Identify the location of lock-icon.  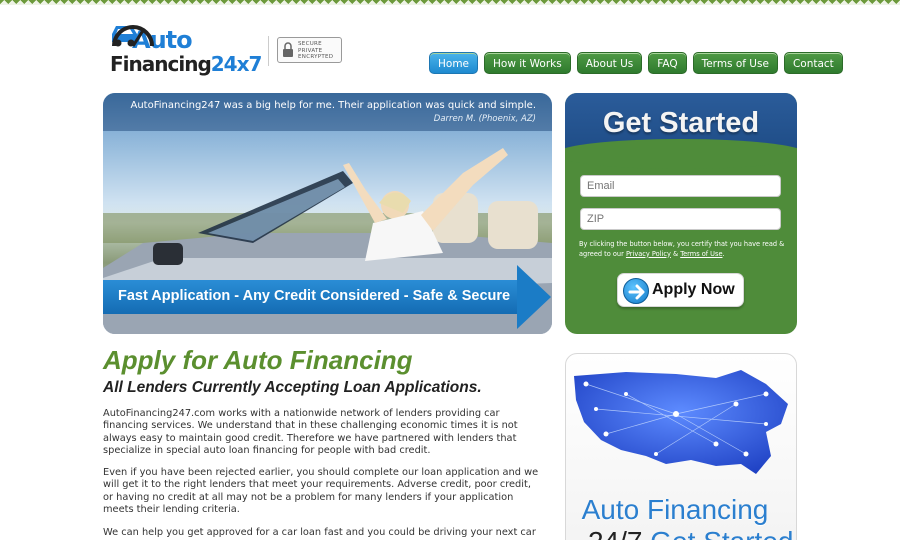
(288, 49).